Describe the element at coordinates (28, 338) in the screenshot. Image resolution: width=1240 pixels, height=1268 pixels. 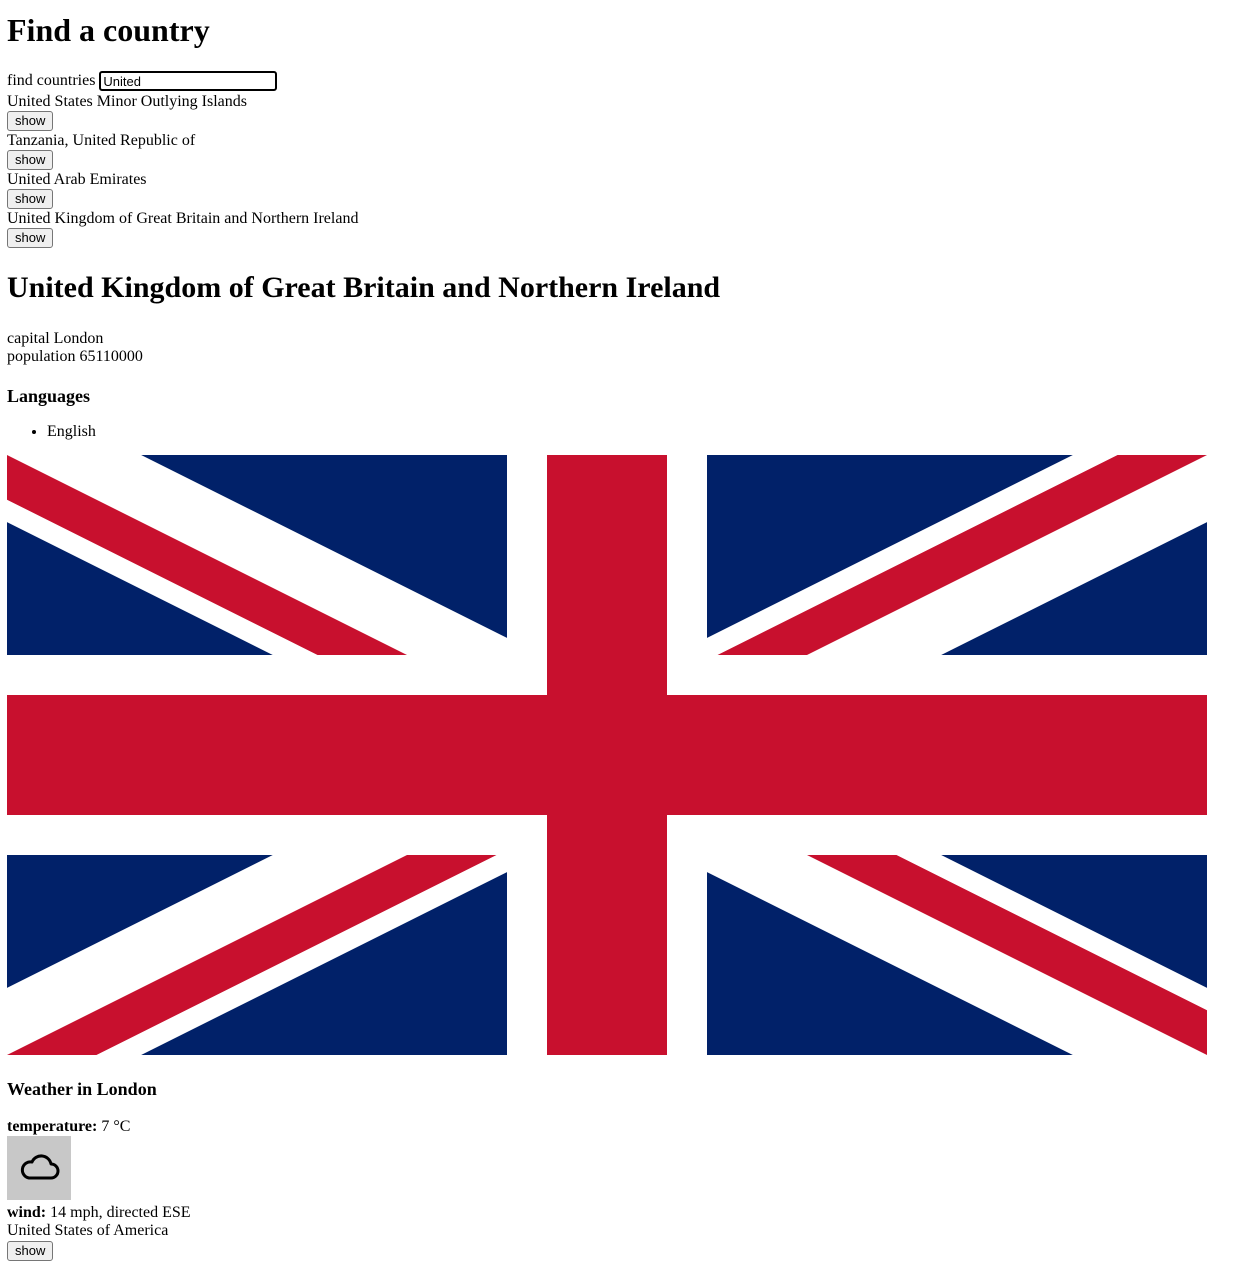
I see `capital-label: capital` at that location.